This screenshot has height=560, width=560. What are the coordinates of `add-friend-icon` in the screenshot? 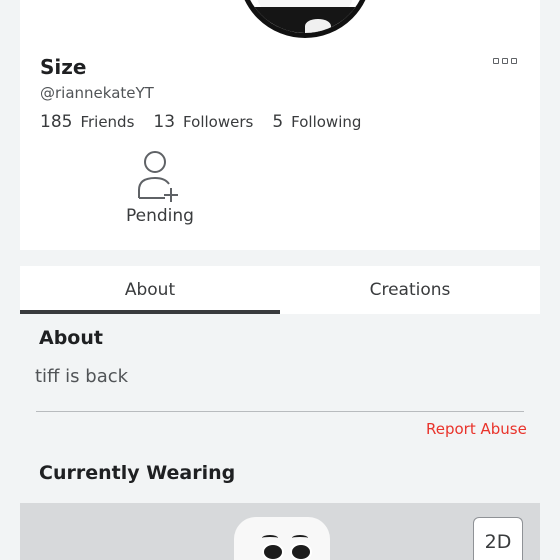 It's located at (160, 176).